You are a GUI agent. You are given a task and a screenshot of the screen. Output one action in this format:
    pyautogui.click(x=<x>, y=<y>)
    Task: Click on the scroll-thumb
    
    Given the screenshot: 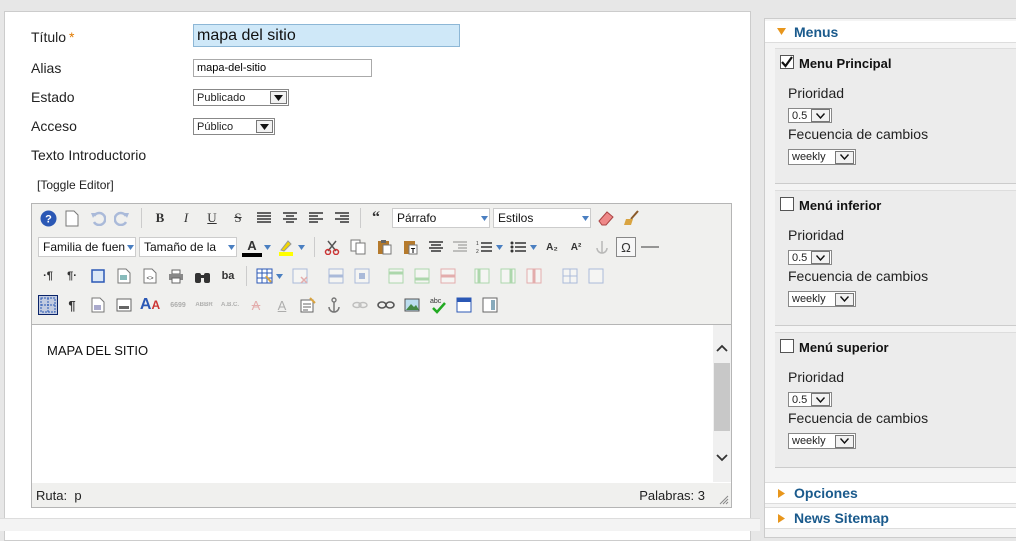 What is the action you would take?
    pyautogui.click(x=722, y=397)
    